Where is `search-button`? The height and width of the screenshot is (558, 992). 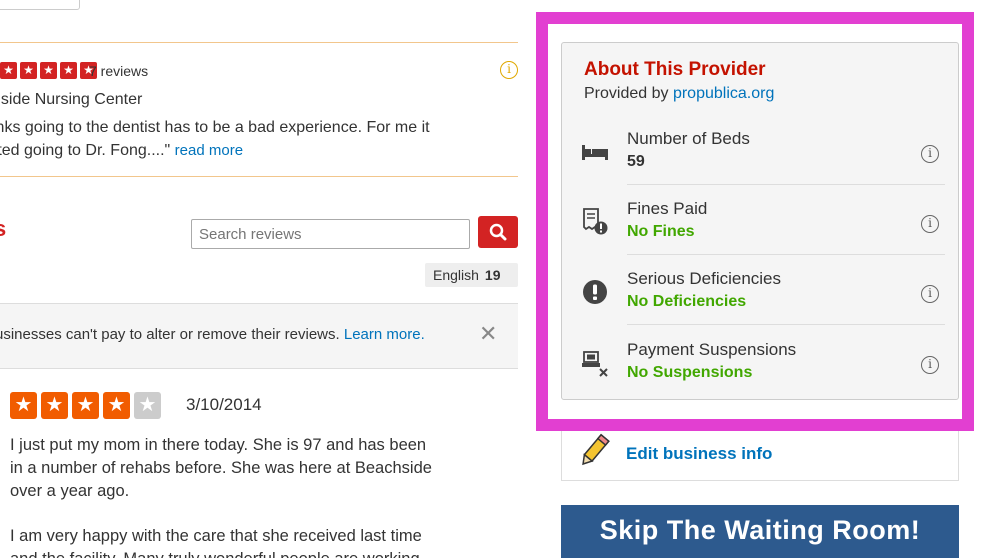
search-button is located at coordinates (498, 232).